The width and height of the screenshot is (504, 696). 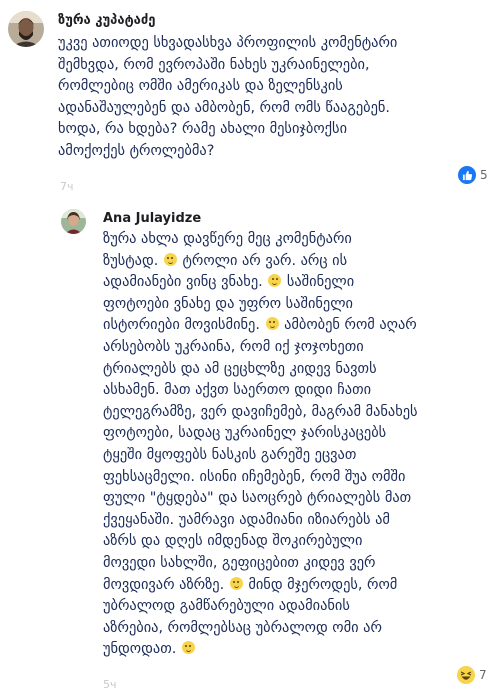 I want to click on laughing-emoji-icon, so click(x=466, y=675).